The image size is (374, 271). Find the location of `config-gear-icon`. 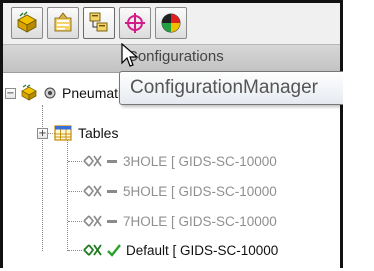

config-gear-icon is located at coordinates (50, 93).